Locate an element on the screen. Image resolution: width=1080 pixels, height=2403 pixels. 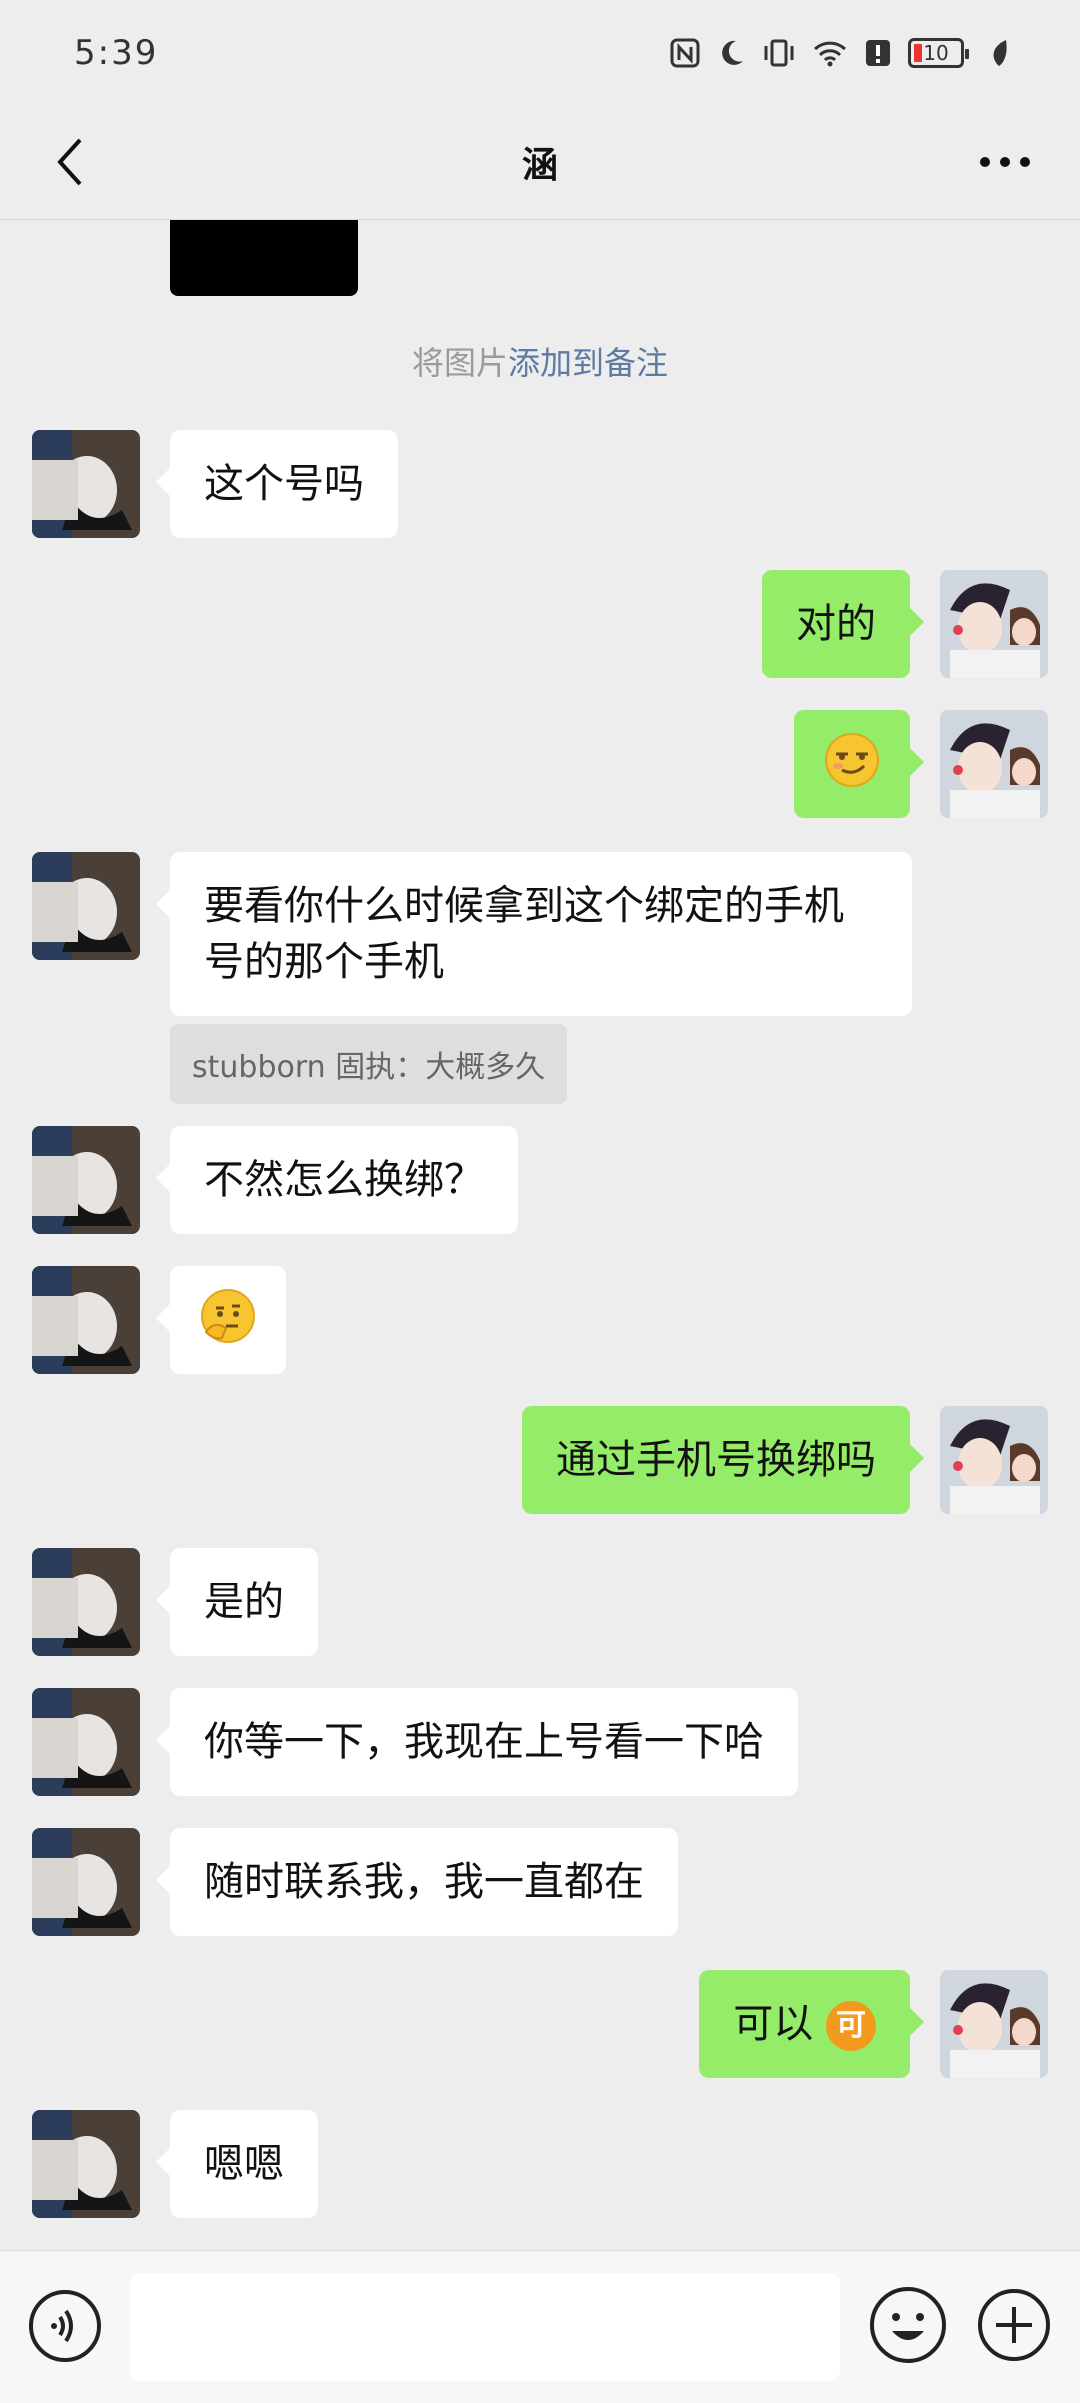
system-notice-text: 将图片 is located at coordinates (459, 363).